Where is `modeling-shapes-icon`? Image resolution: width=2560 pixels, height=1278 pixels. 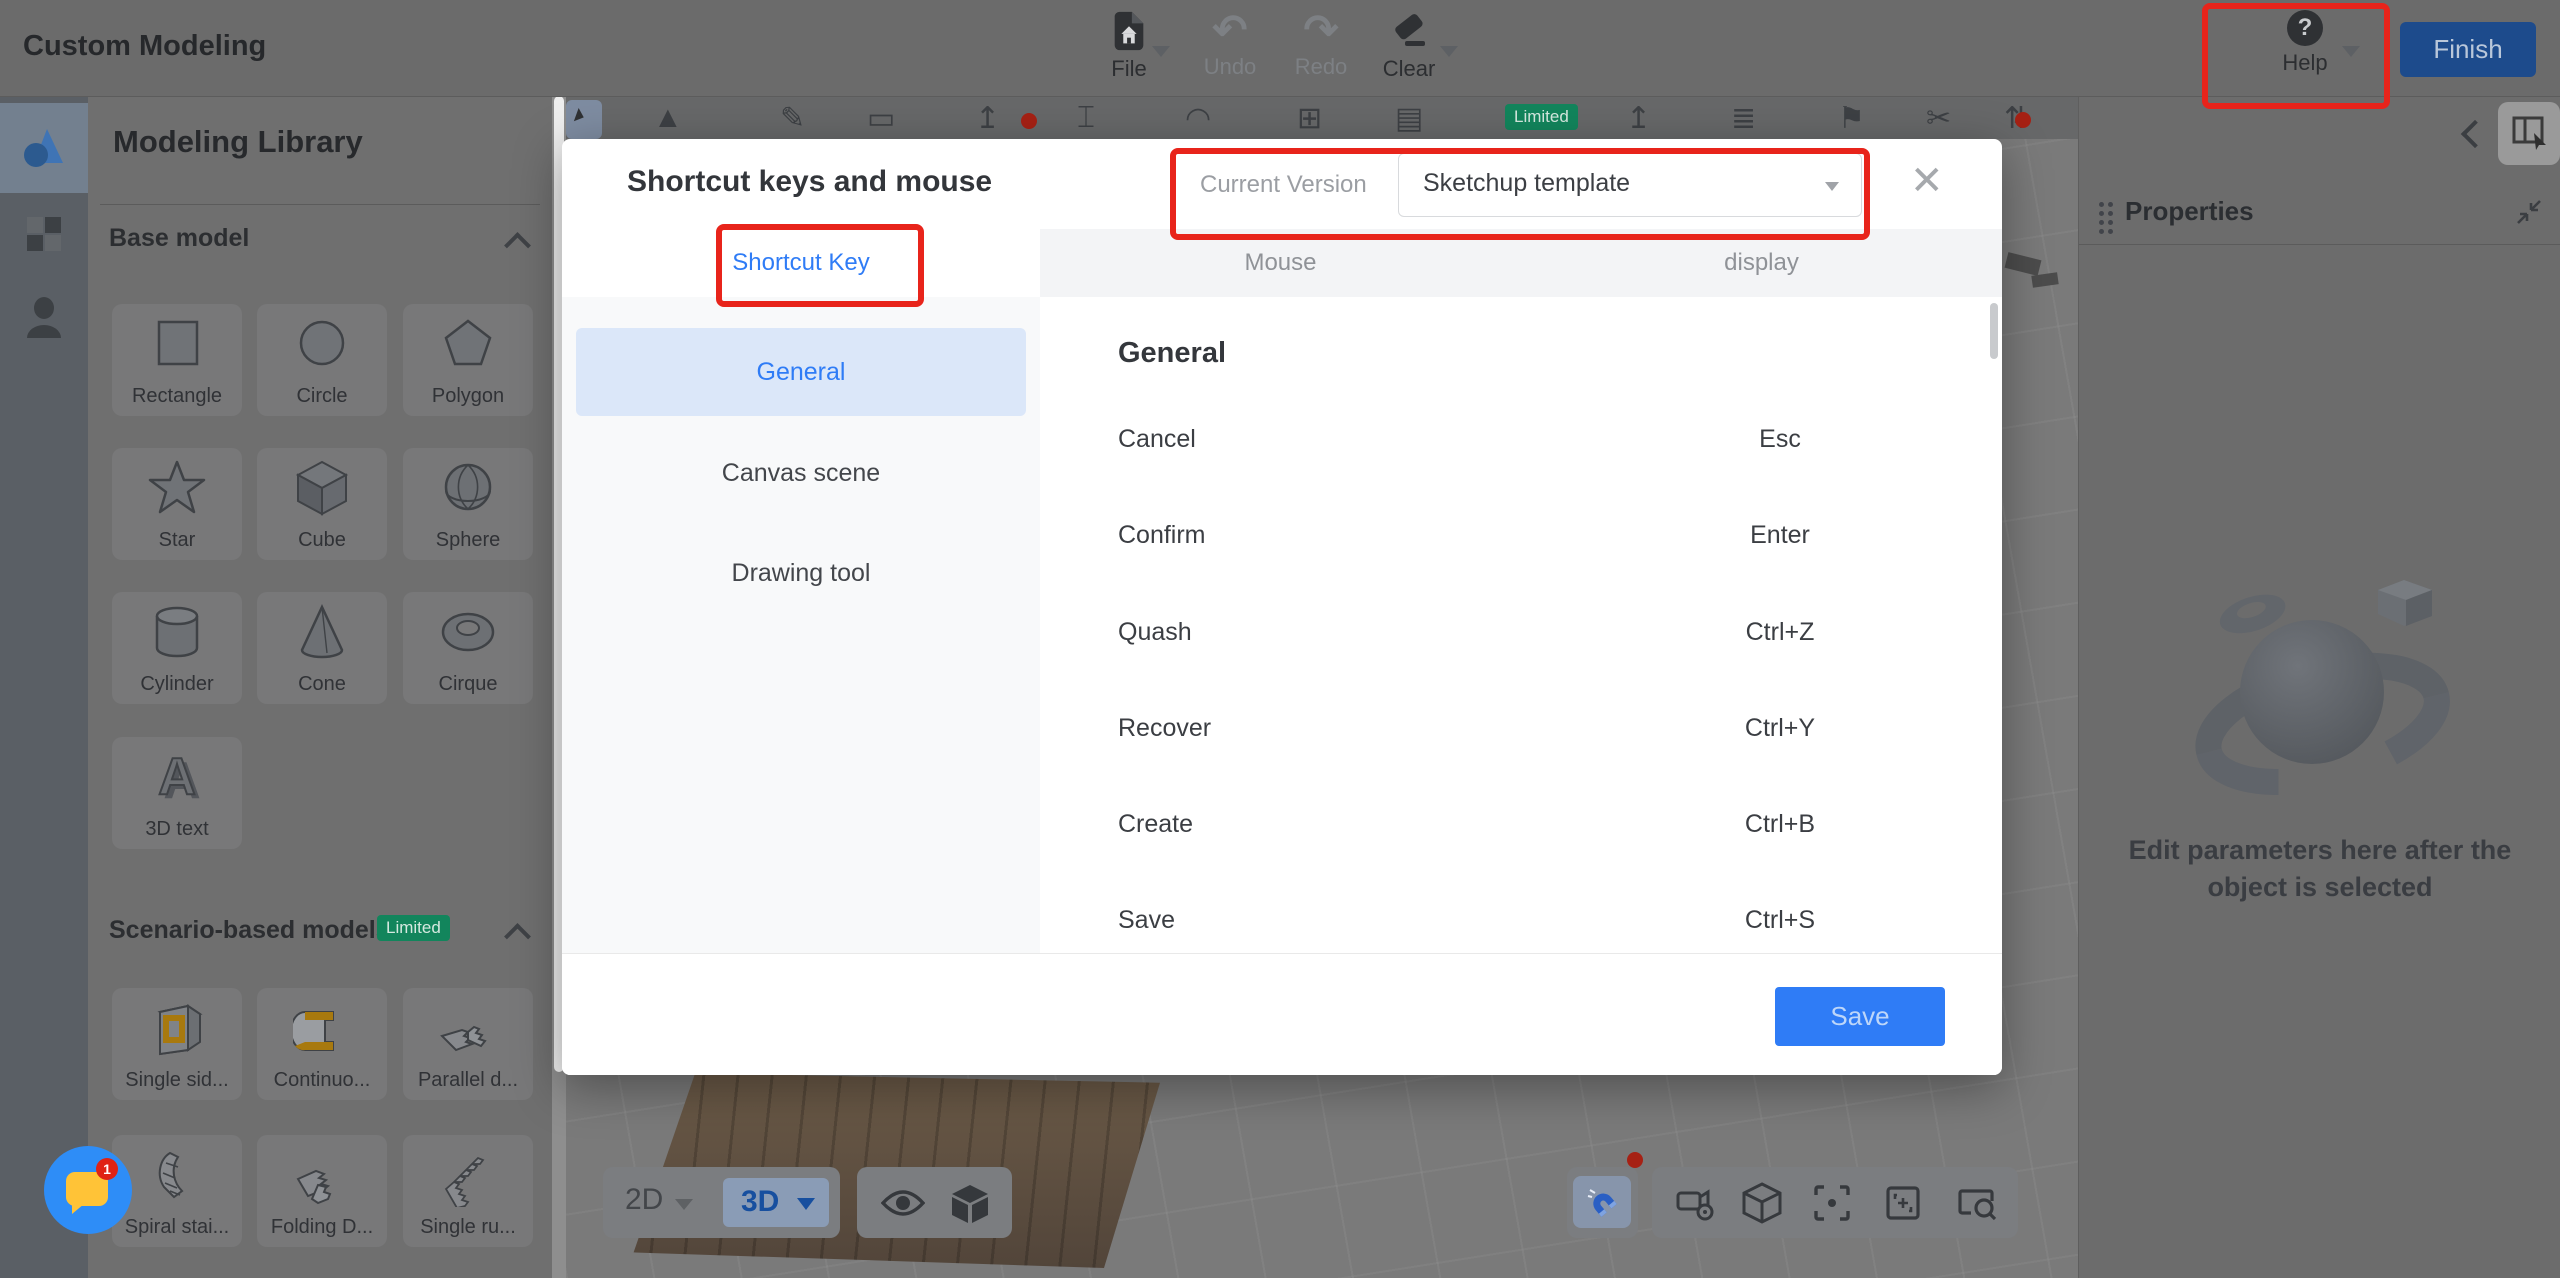
modeling-shapes-icon is located at coordinates (43, 148).